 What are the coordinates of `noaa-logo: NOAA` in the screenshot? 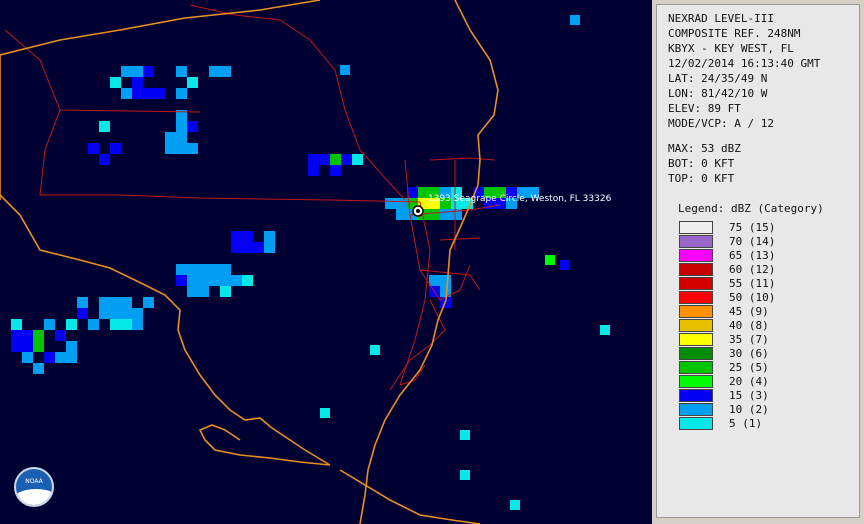 It's located at (34, 487).